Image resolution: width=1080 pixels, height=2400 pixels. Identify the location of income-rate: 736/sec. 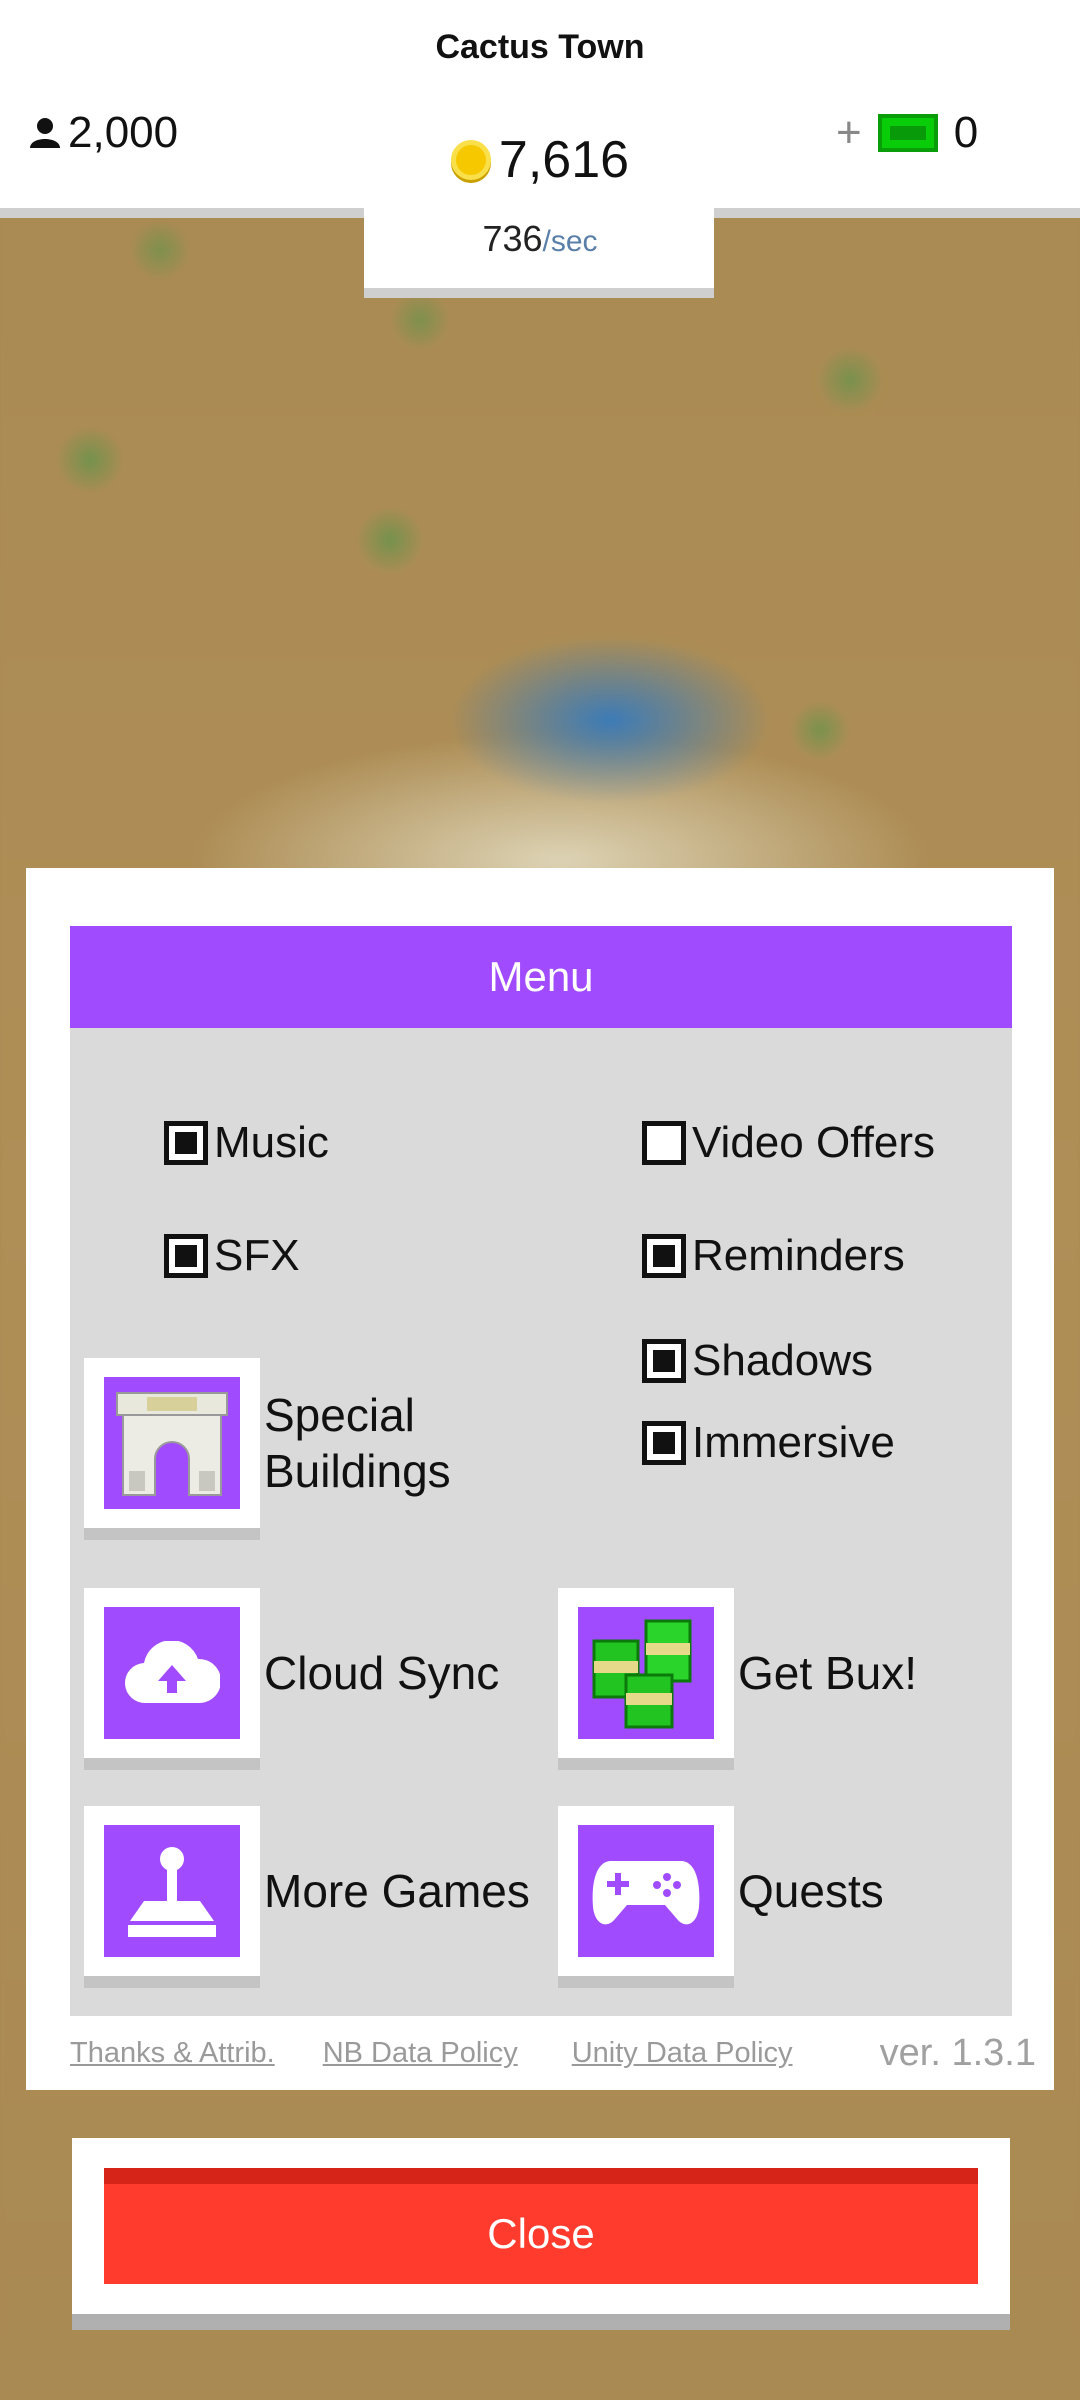
(540, 239).